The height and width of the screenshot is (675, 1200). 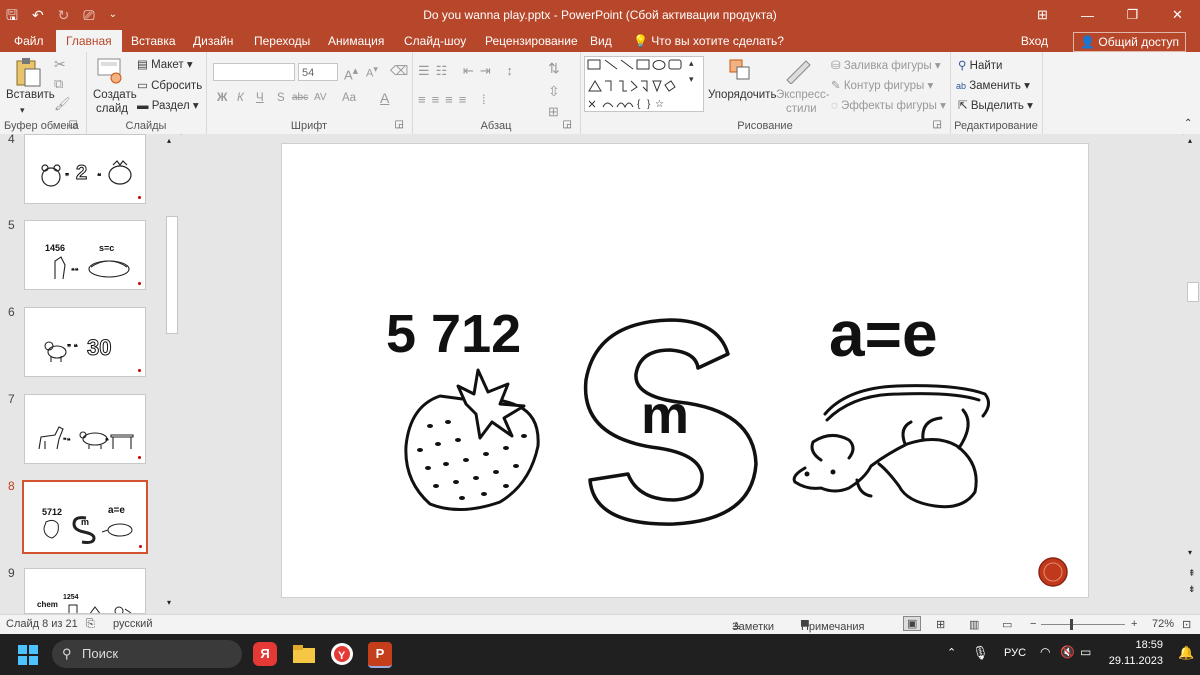 What do you see at coordinates (240, 98) in the screenshot?
I see `italic-button: К` at bounding box center [240, 98].